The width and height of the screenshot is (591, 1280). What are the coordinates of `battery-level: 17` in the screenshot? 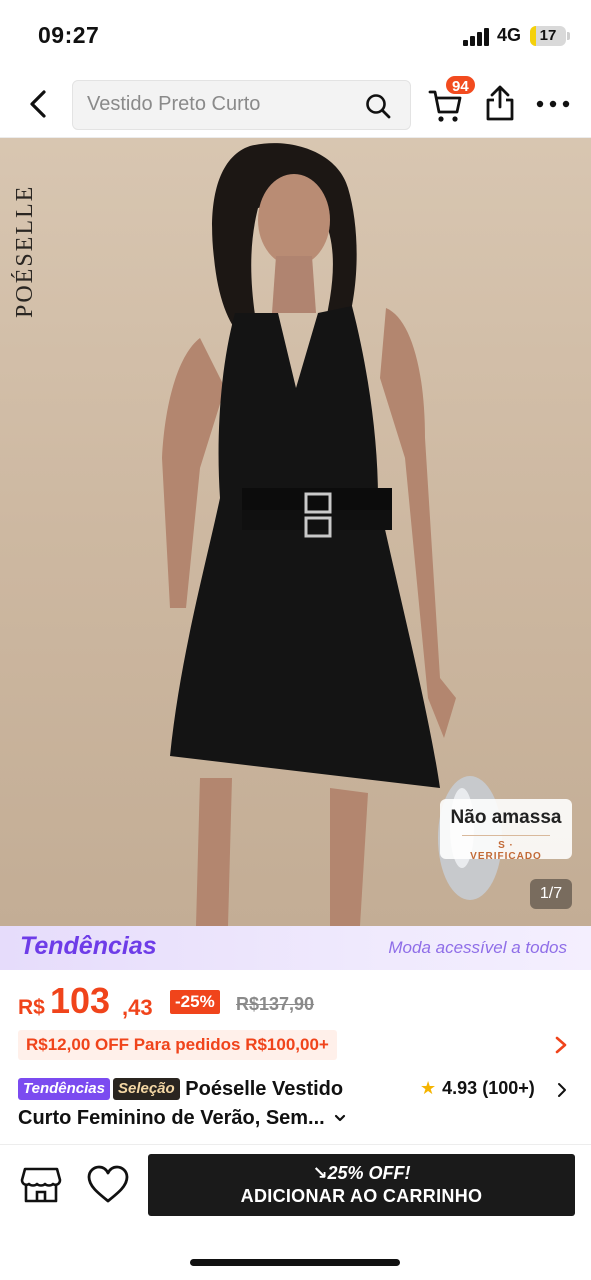 It's located at (548, 35).